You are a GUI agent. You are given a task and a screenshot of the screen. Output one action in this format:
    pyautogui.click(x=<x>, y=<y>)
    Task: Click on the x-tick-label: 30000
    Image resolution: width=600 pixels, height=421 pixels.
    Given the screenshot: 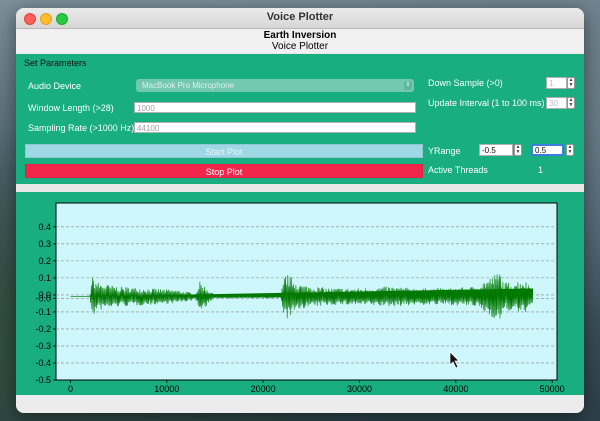 What is the action you would take?
    pyautogui.click(x=359, y=389)
    